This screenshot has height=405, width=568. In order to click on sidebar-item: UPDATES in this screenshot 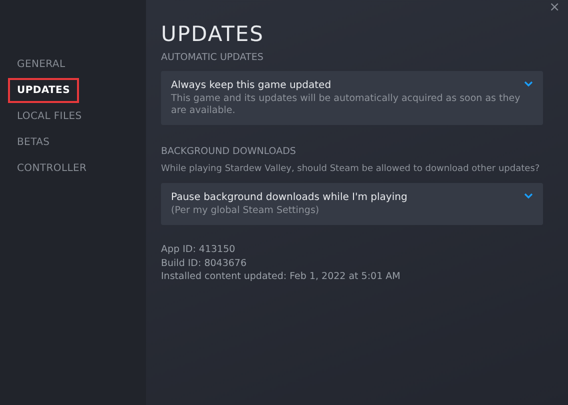, I will do `click(43, 90)`.